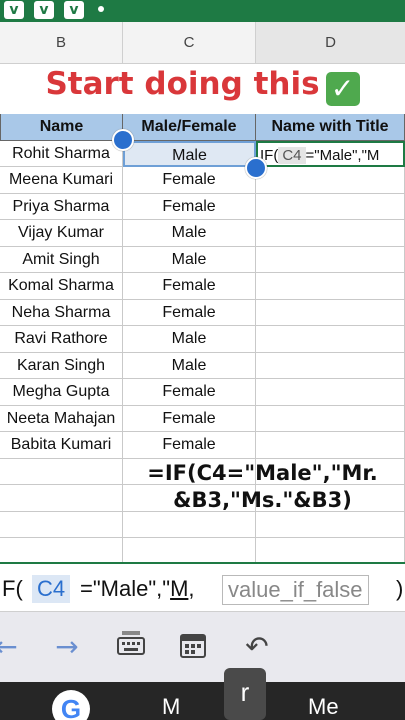  What do you see at coordinates (179, 588) in the screenshot?
I see `formula-bar-underlined: M` at bounding box center [179, 588].